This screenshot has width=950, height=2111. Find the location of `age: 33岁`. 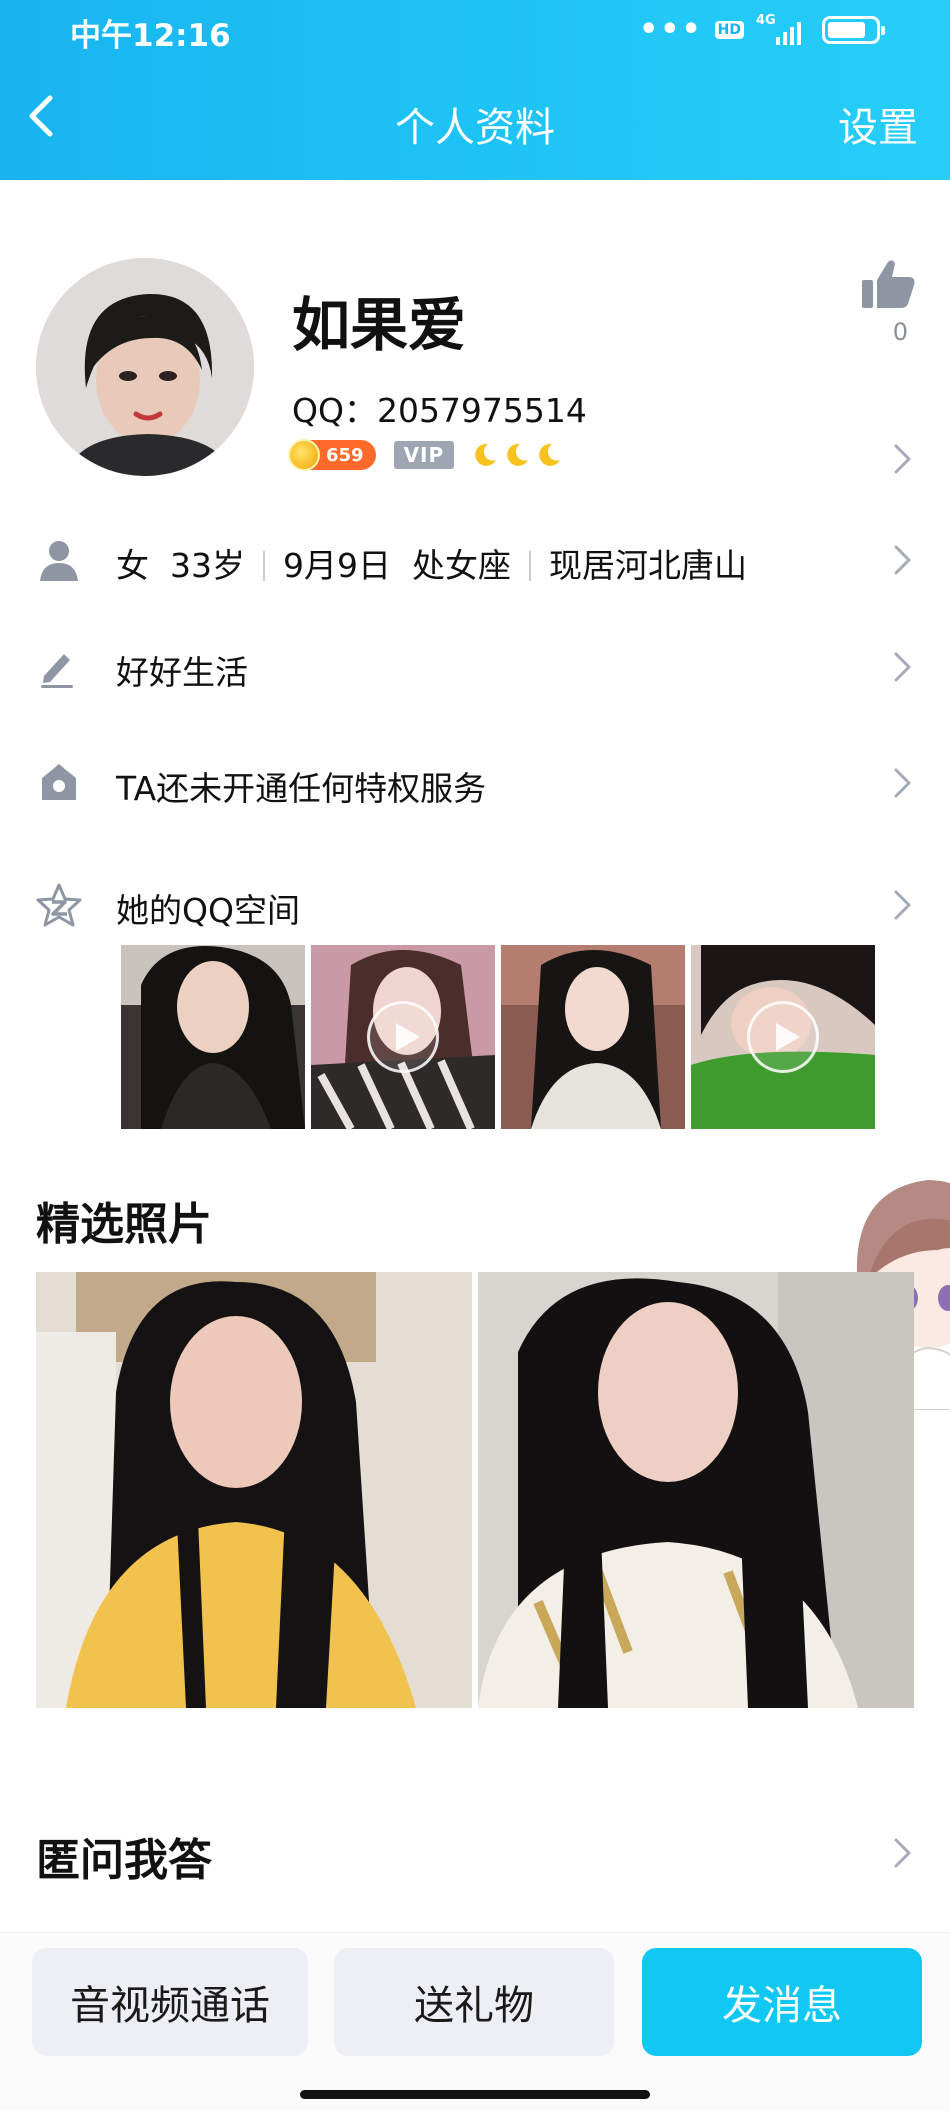

age: 33岁 is located at coordinates (207, 565).